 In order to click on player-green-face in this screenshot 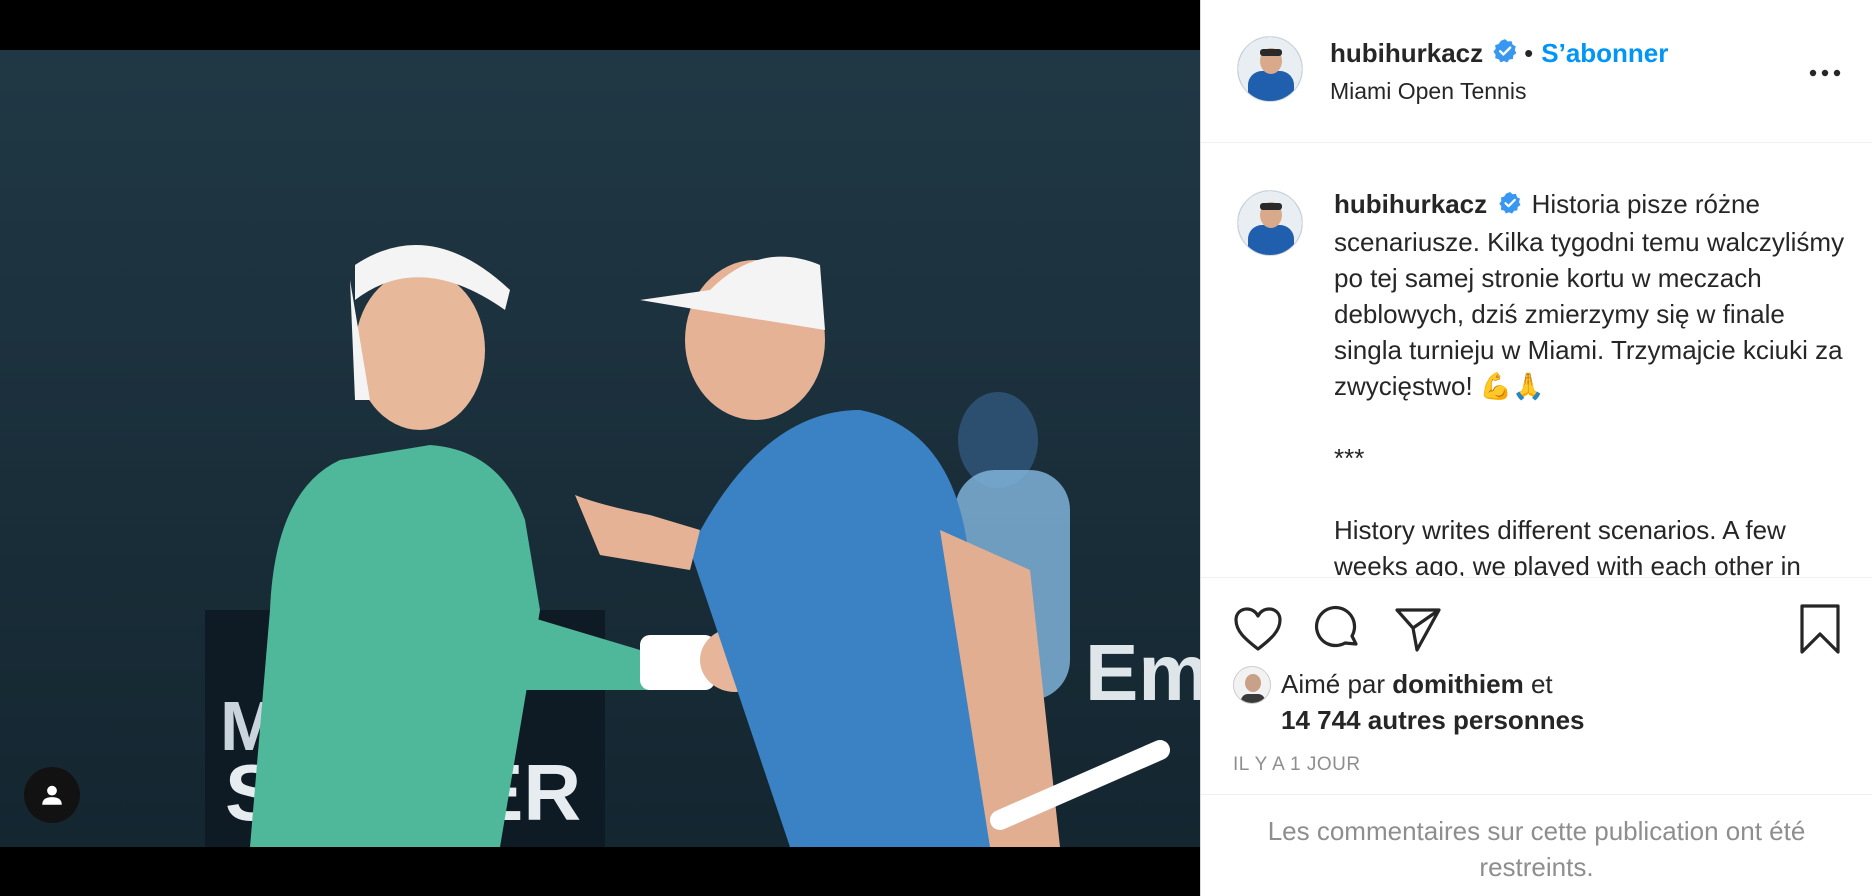, I will do `click(420, 350)`.